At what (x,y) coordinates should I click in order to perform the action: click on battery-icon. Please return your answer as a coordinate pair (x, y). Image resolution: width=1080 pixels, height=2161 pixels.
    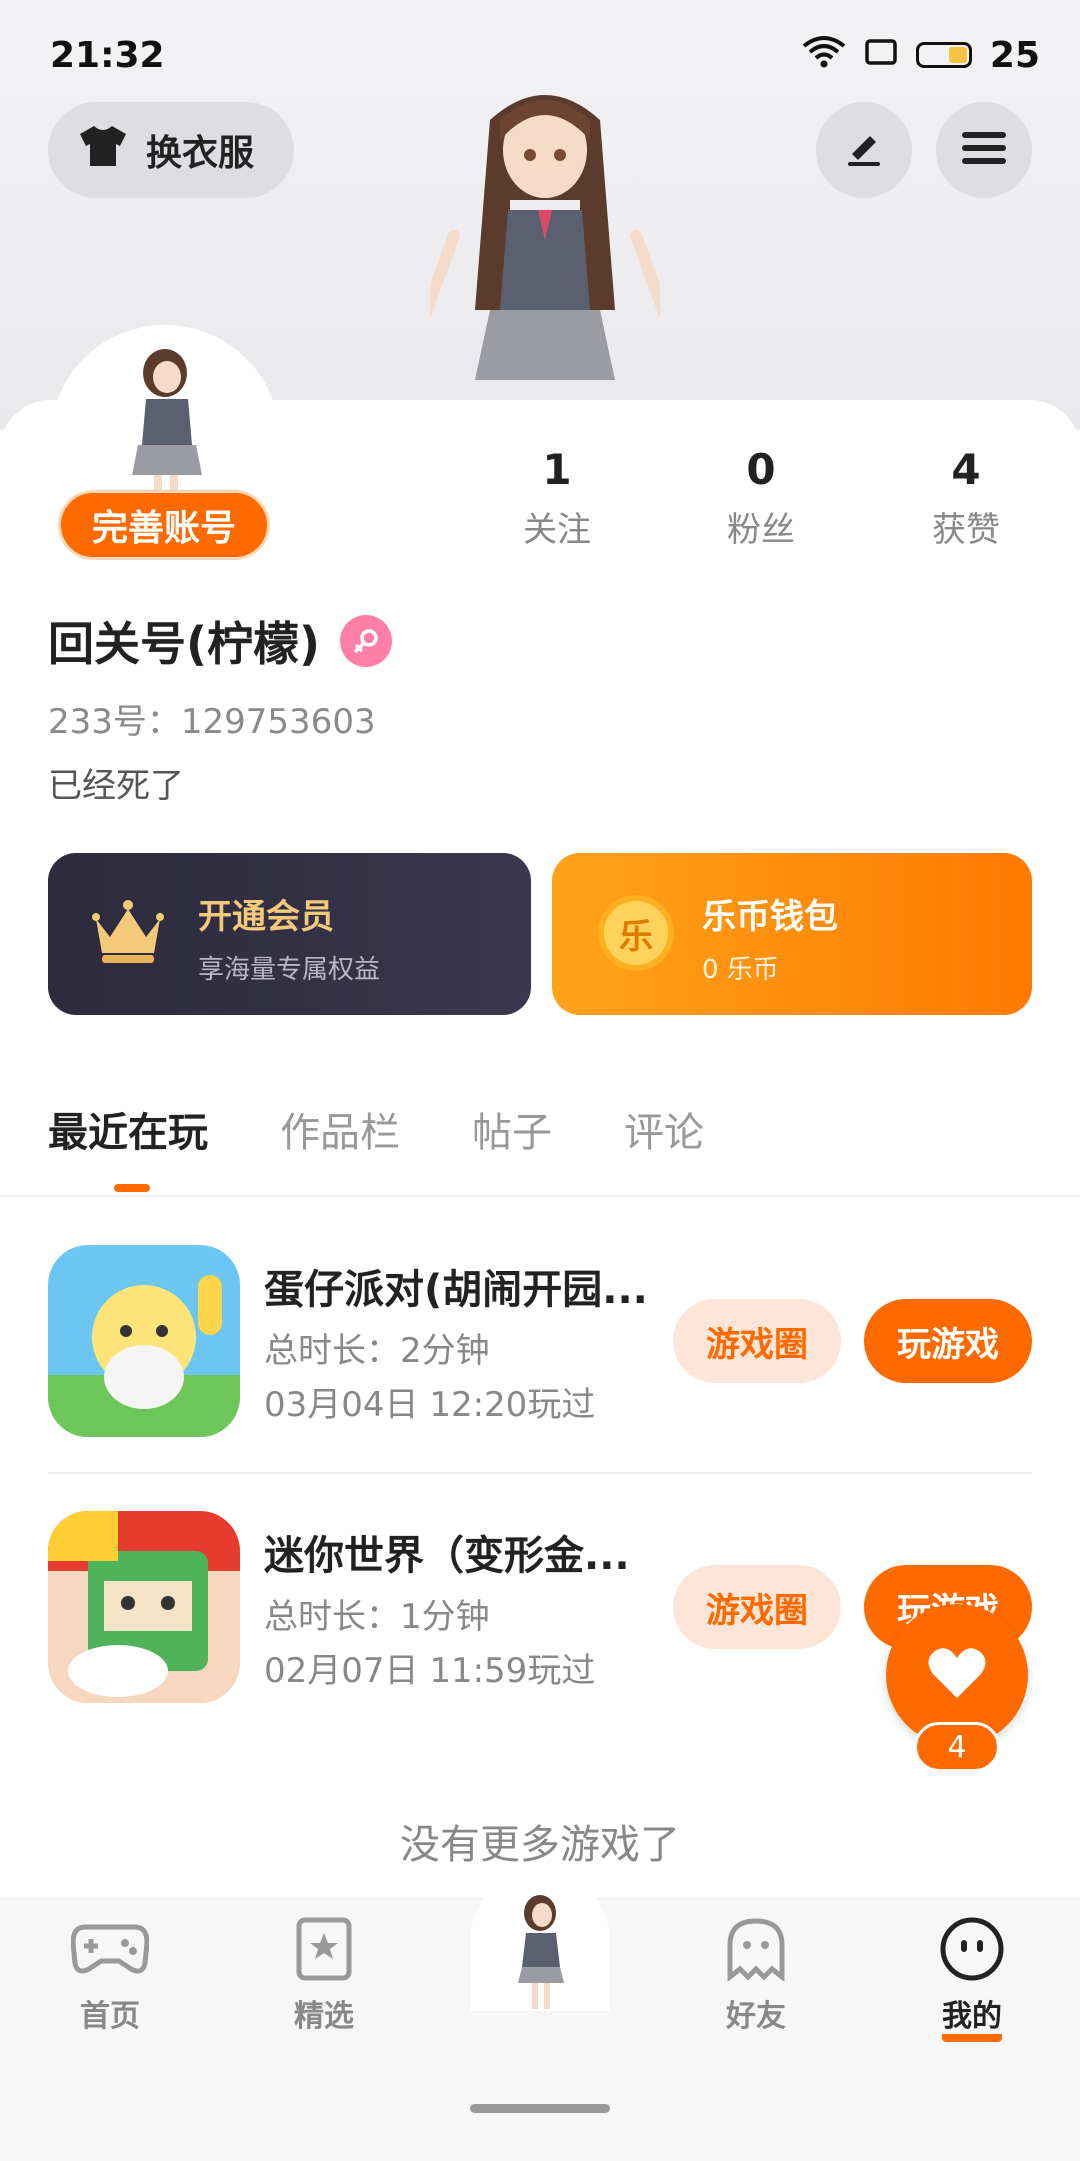
    Looking at the image, I should click on (943, 55).